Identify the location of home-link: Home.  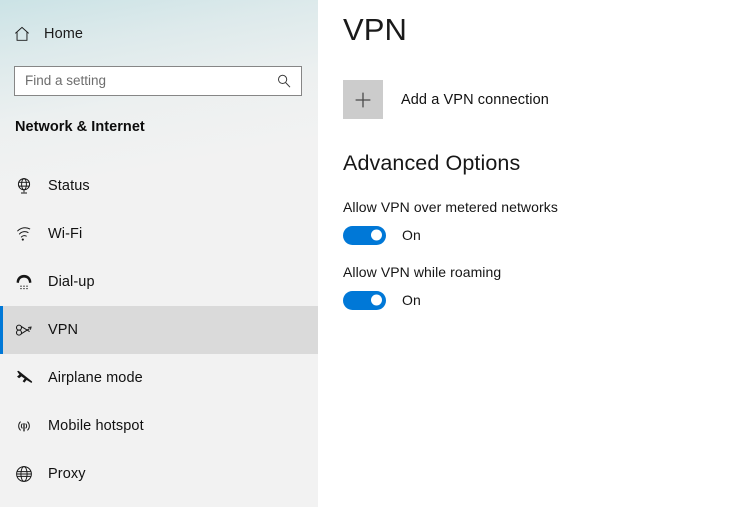
(51, 34).